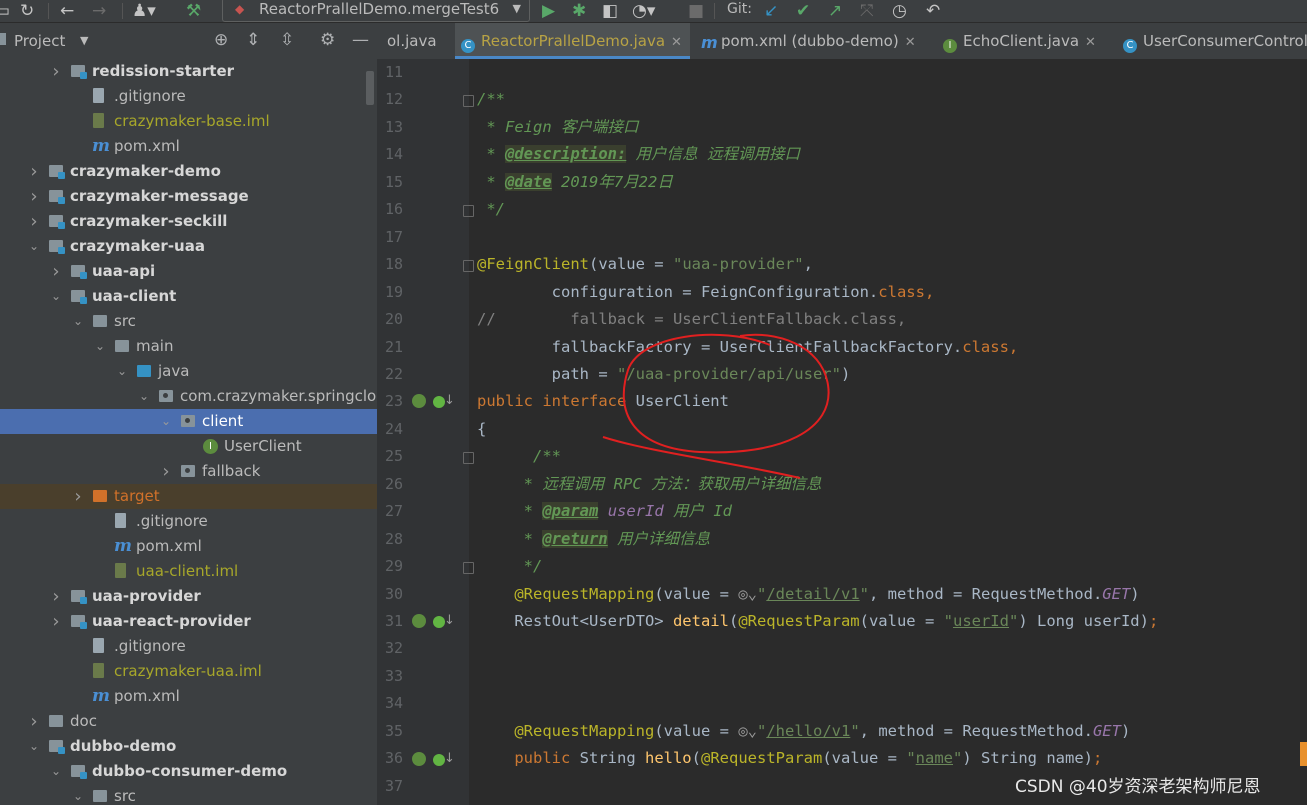 The image size is (1307, 805). What do you see at coordinates (188, 171) in the screenshot?
I see `tree-item: › crazymaker-demo` at bounding box center [188, 171].